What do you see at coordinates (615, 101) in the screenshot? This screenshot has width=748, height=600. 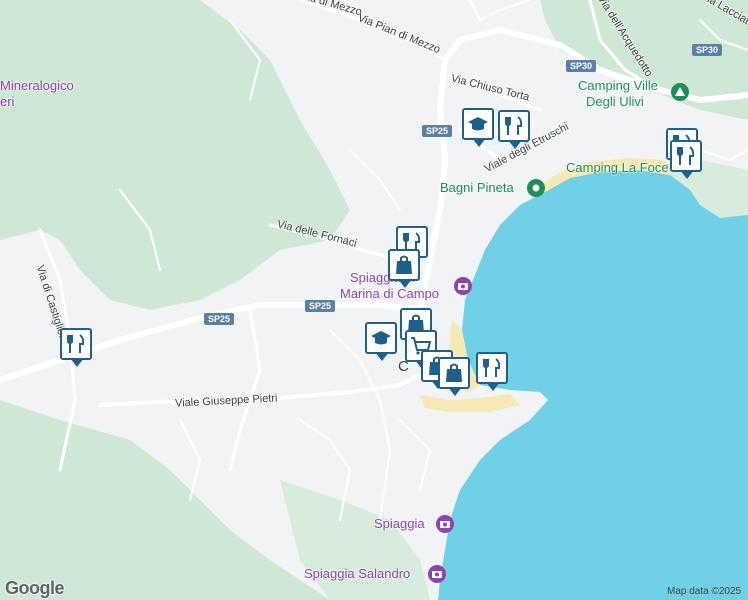 I see `place-label-camping-ville-line2: Degli Ulivi` at bounding box center [615, 101].